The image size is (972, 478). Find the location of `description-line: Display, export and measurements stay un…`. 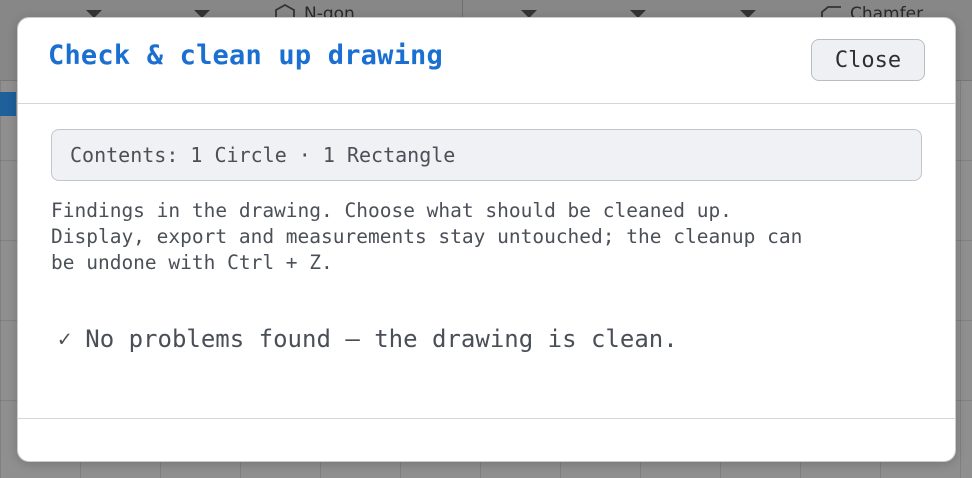

description-line: Display, export and measurements stay un… is located at coordinates (427, 236).